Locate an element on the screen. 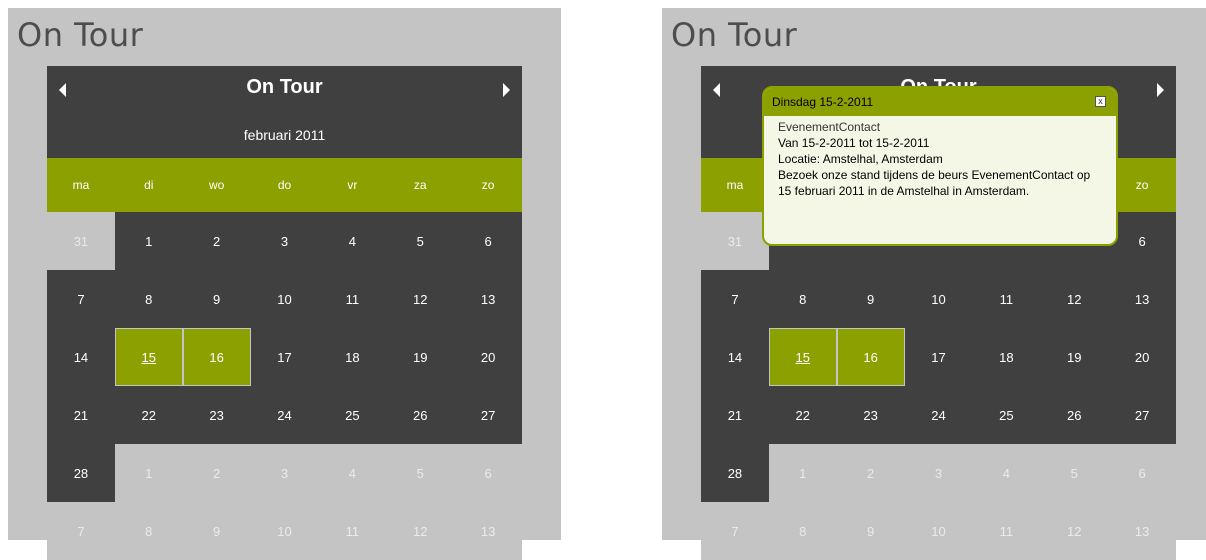  day-number: 18 is located at coordinates (352, 357).